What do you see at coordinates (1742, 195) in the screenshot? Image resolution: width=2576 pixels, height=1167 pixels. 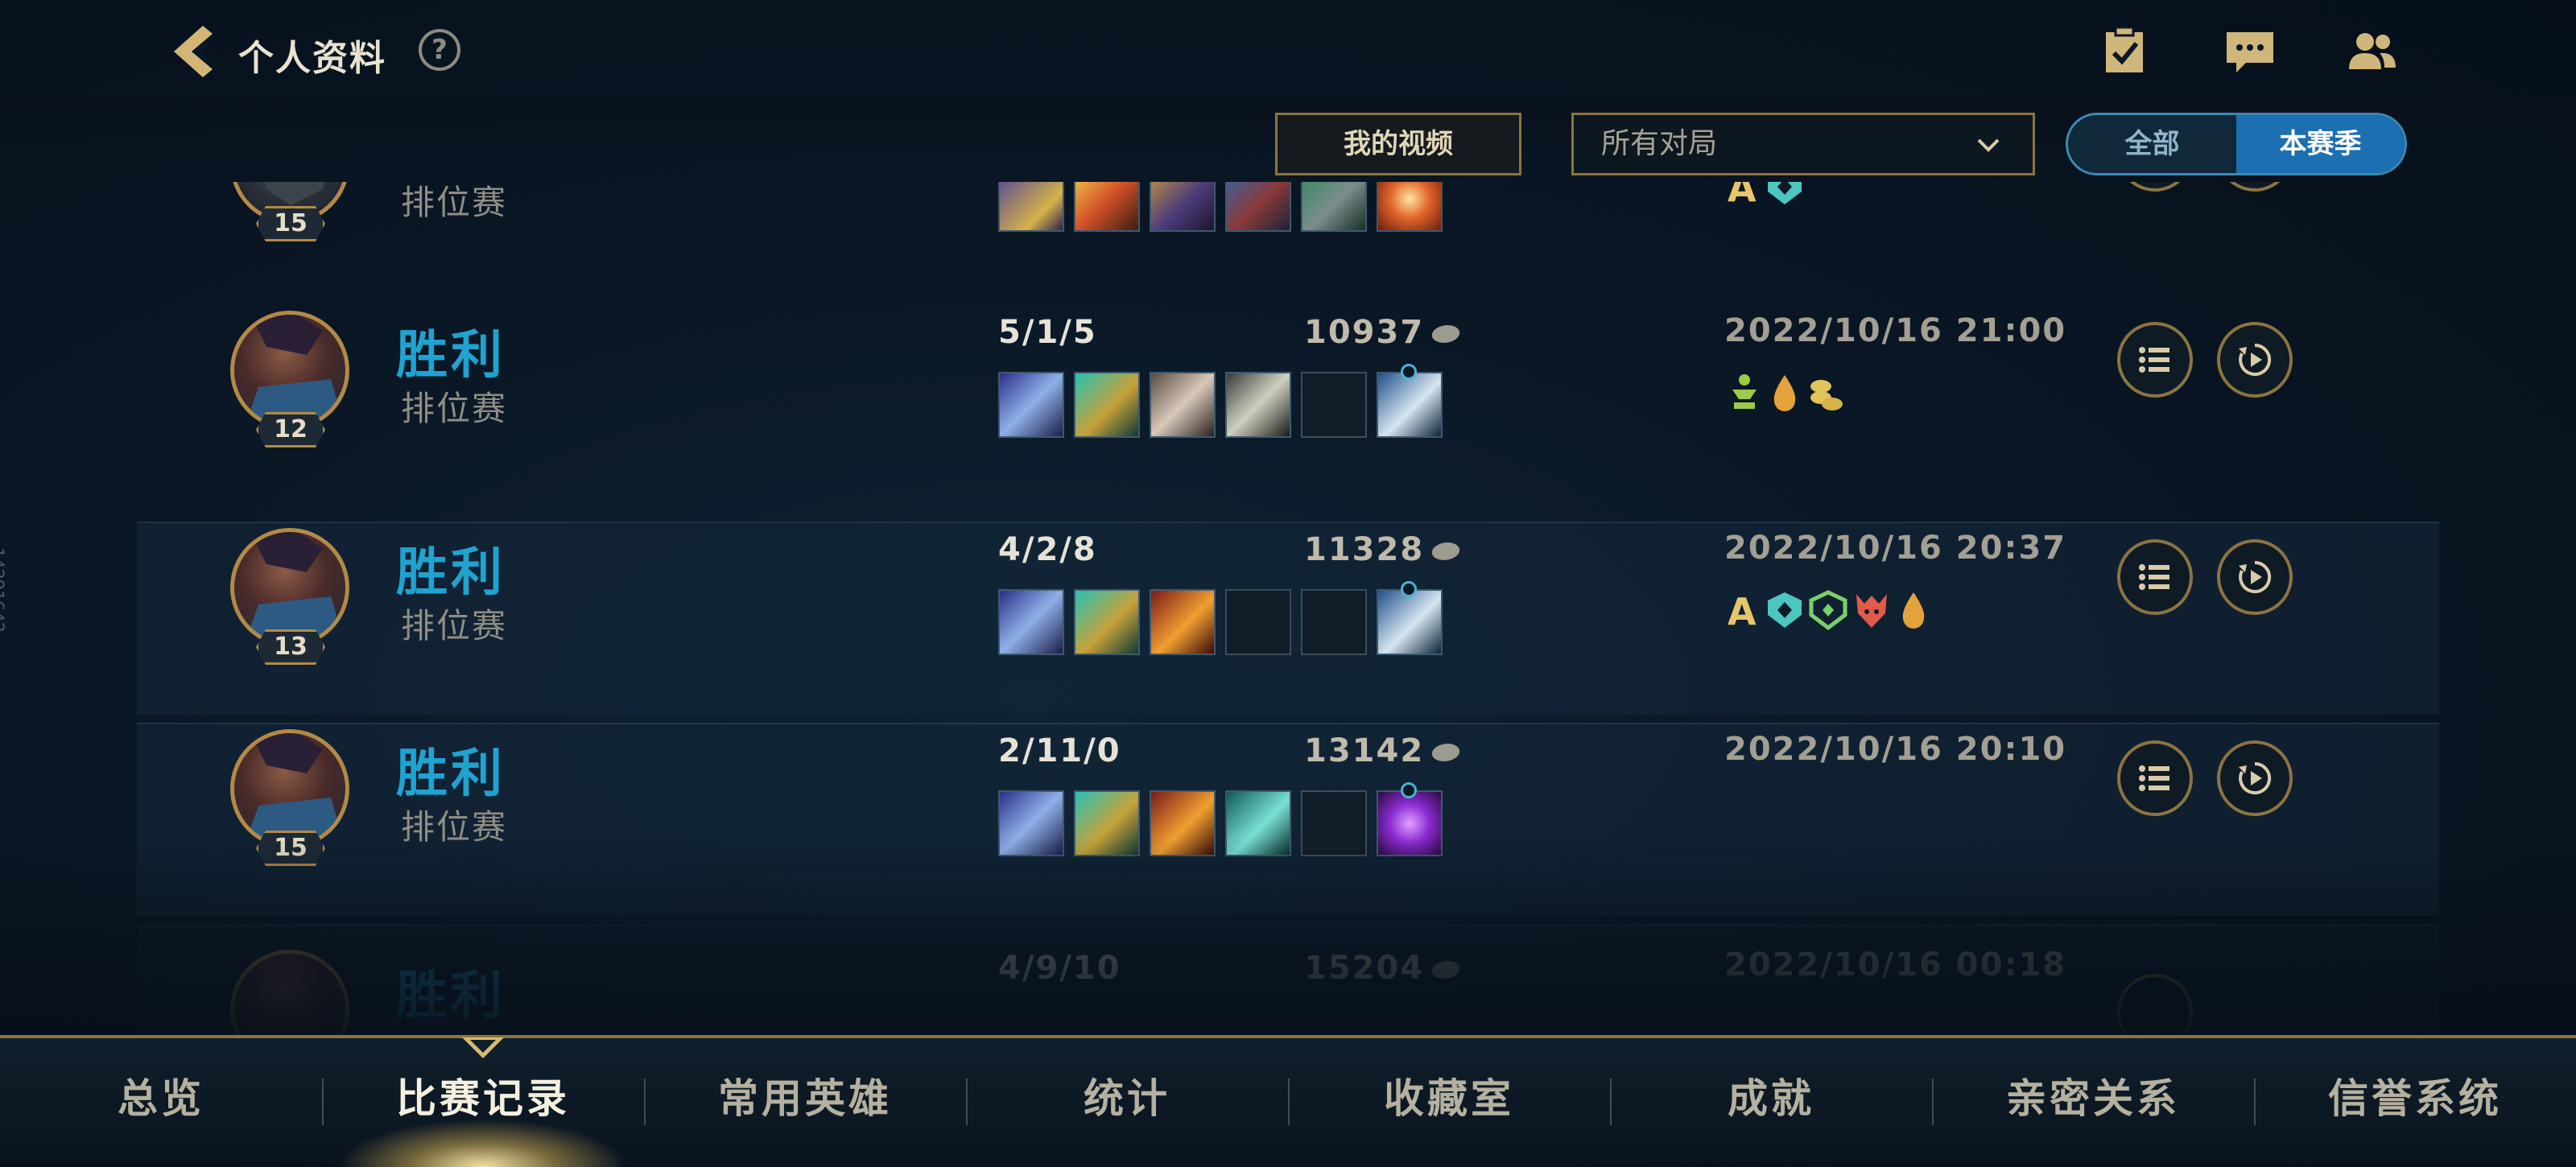 I see `a-grade-icon: A` at bounding box center [1742, 195].